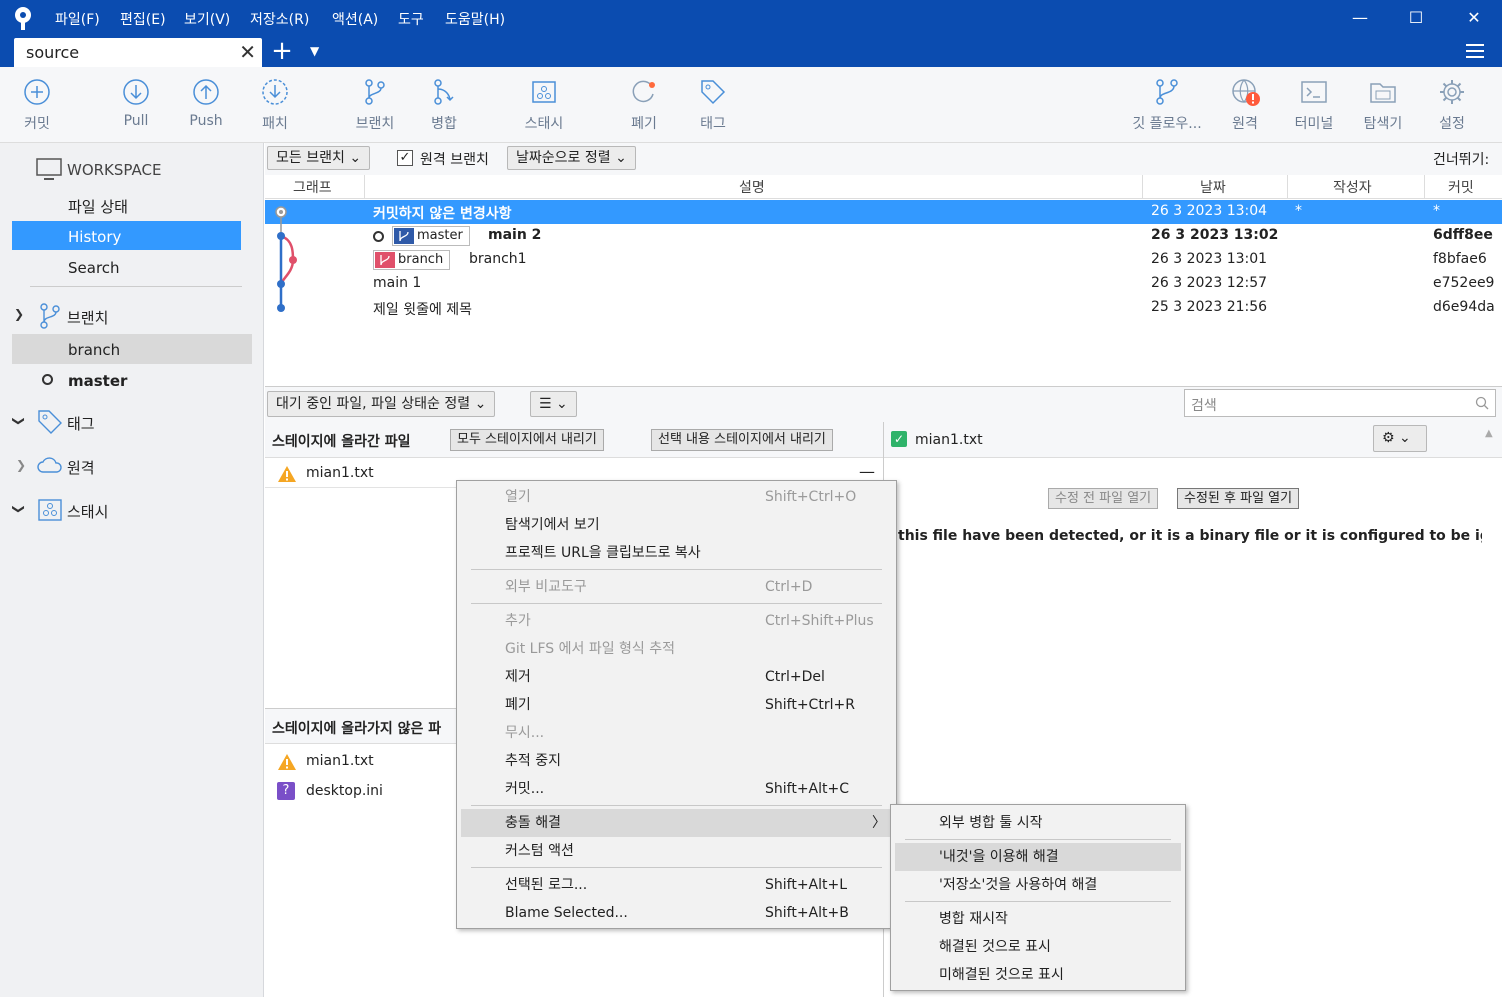 Image resolution: width=1502 pixels, height=997 pixels. Describe the element at coordinates (676, 823) in the screenshot. I see `menu-item-resolve-conflicts: 충돌 해결 〉` at that location.